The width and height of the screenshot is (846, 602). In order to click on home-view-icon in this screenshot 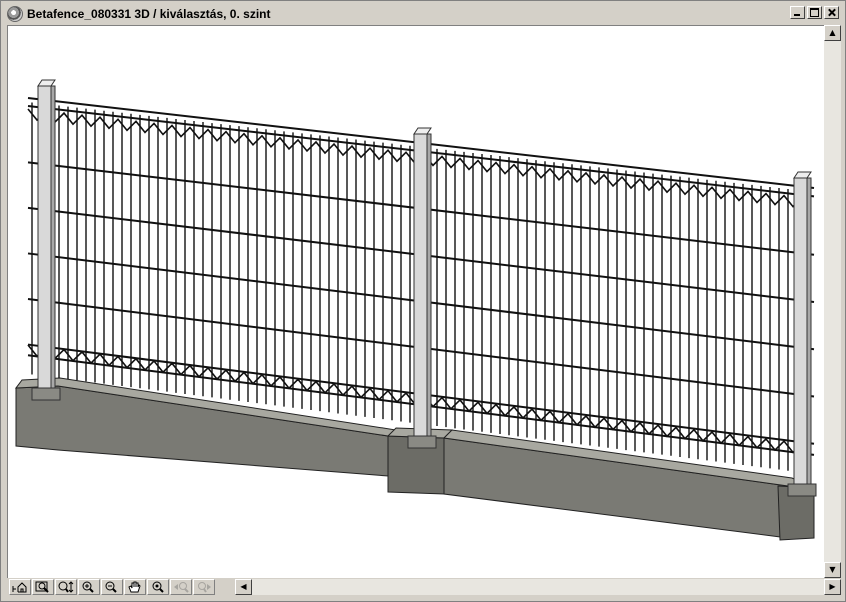, I will do `click(19, 587)`.